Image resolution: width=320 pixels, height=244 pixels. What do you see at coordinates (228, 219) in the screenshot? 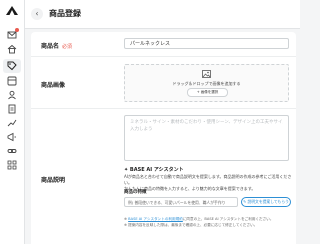
I see `note-suffix: に同意の上、BASE AI アシスタントをご利用ください。` at bounding box center [228, 219].